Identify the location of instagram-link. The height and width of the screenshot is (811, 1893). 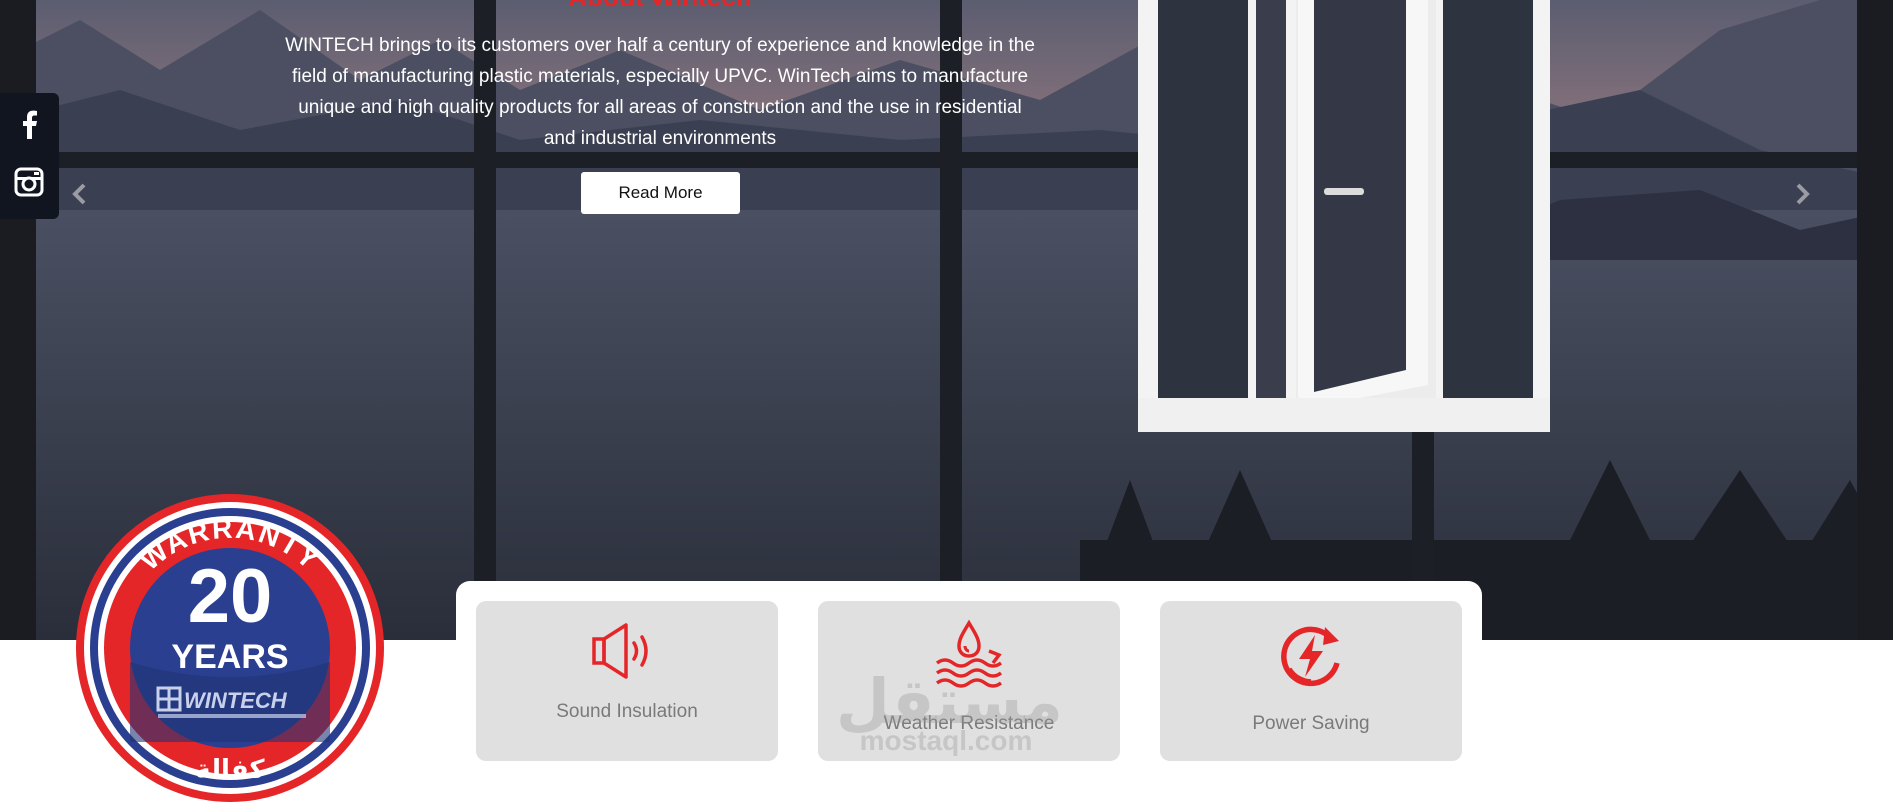
(29, 182).